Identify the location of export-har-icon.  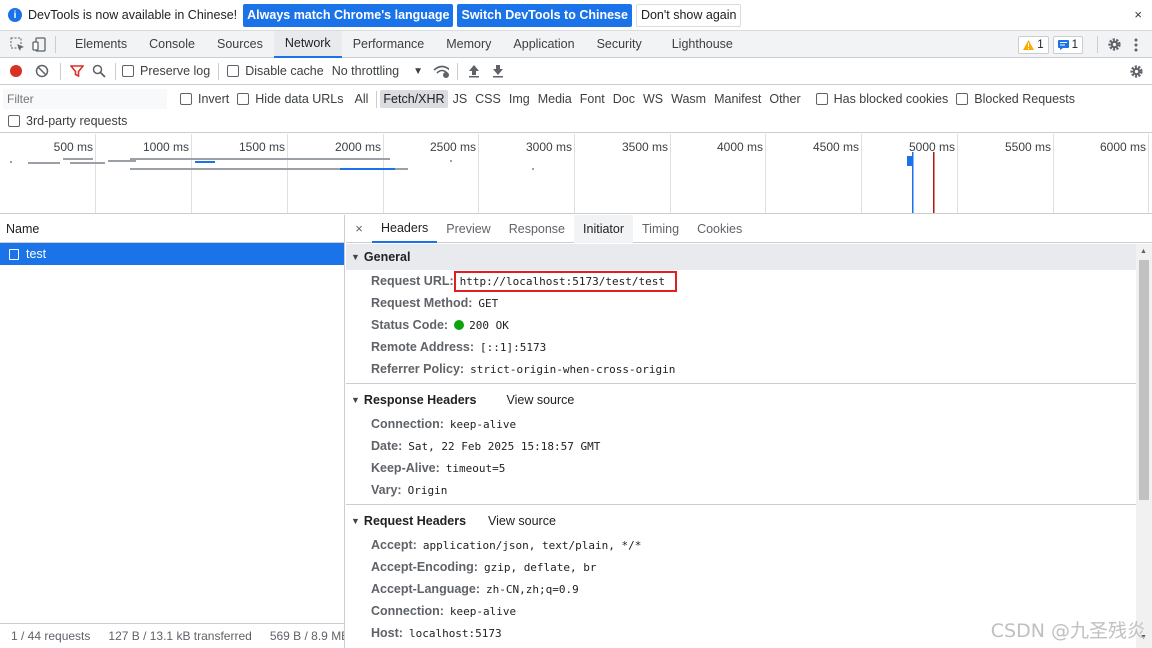
(498, 71).